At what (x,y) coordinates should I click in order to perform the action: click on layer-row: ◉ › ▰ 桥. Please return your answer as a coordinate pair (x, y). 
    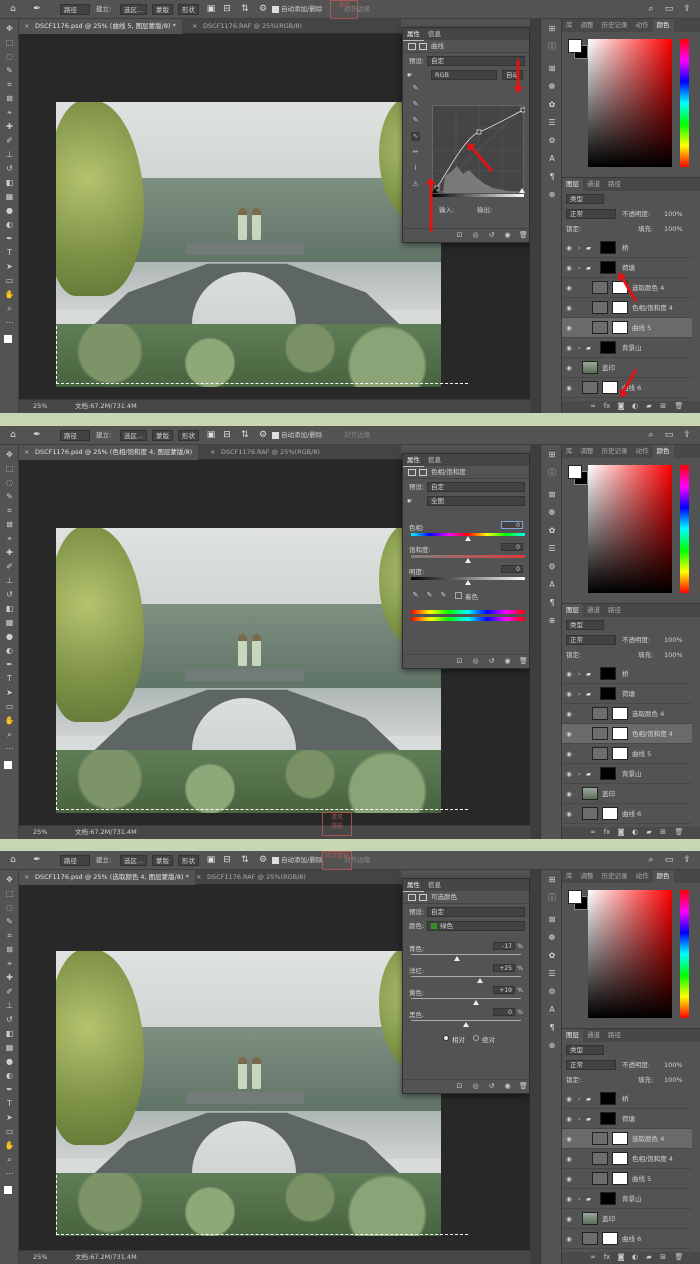
    Looking at the image, I should click on (627, 248).